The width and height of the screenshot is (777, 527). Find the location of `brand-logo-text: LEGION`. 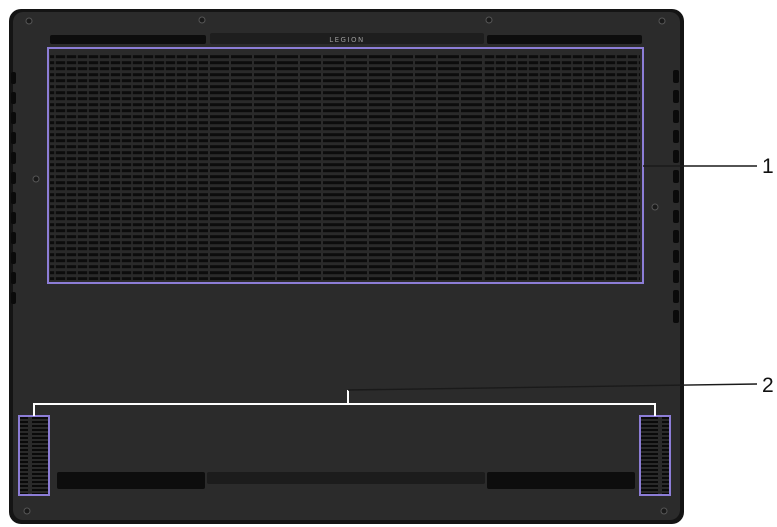

brand-logo-text: LEGION is located at coordinates (347, 40).